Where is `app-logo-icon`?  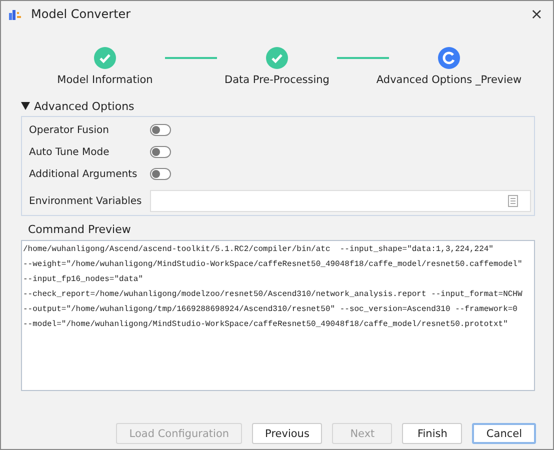 app-logo-icon is located at coordinates (16, 14).